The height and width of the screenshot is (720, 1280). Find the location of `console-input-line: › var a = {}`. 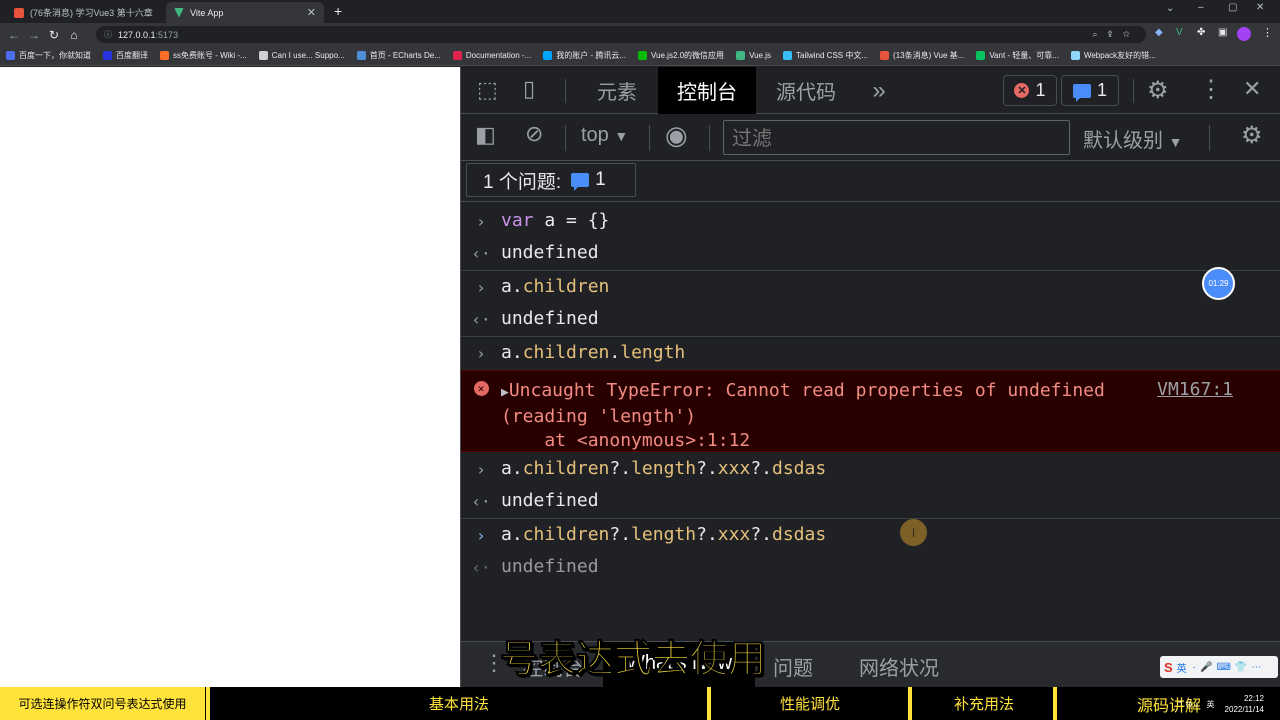

console-input-line: › var a = {} is located at coordinates (870, 220).